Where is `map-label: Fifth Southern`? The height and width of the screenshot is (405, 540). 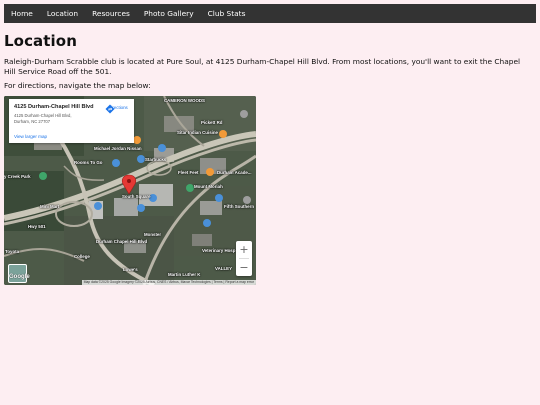
map-label: Fifth Southern is located at coordinates (239, 206).